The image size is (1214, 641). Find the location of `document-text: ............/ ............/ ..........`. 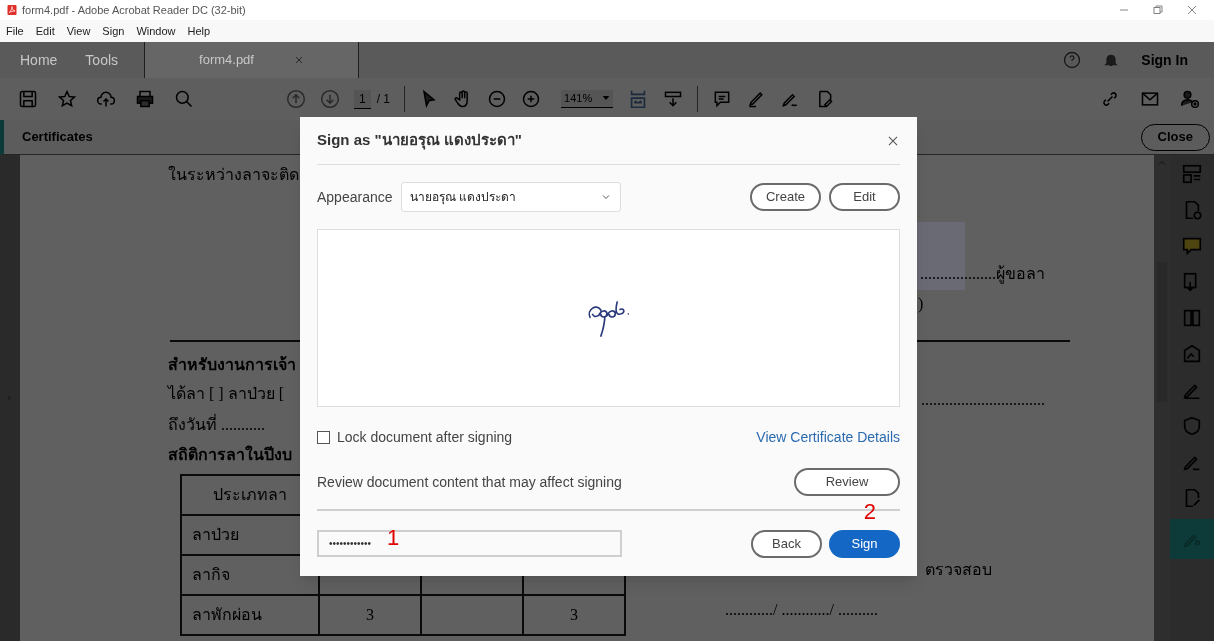

document-text: ............/ ............/ .......... is located at coordinates (801, 610).